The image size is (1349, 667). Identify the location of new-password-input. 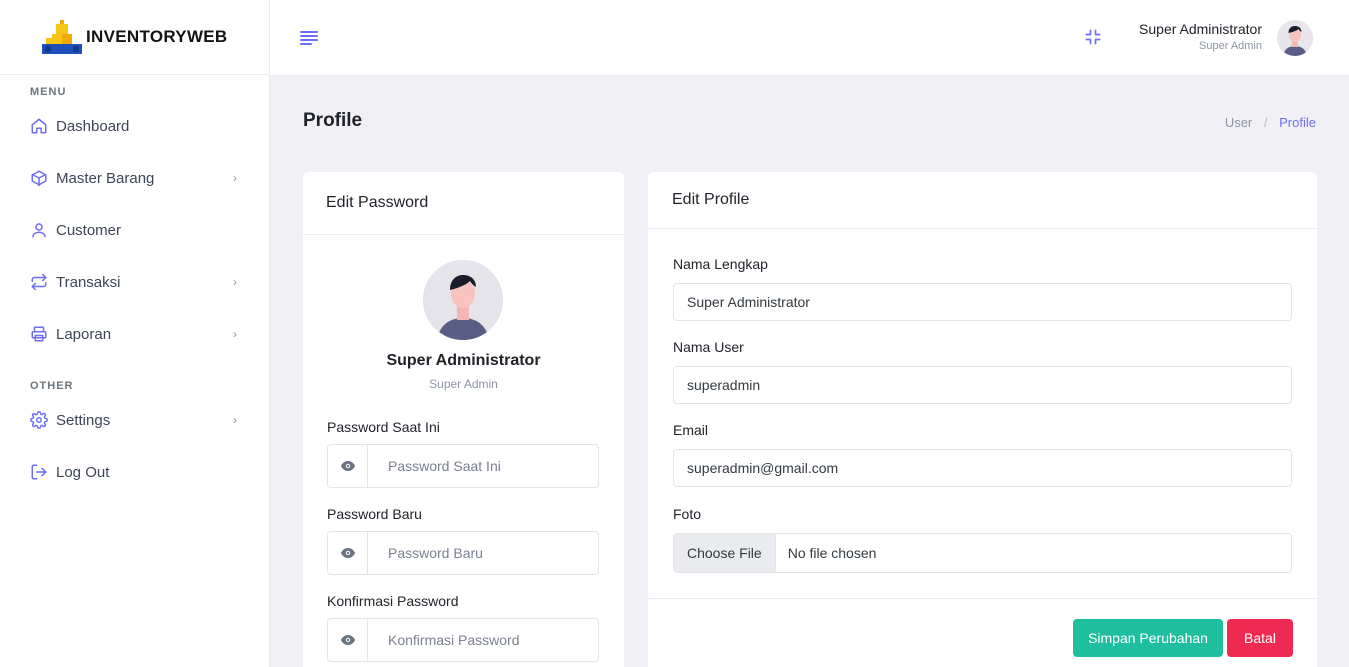
(483, 553).